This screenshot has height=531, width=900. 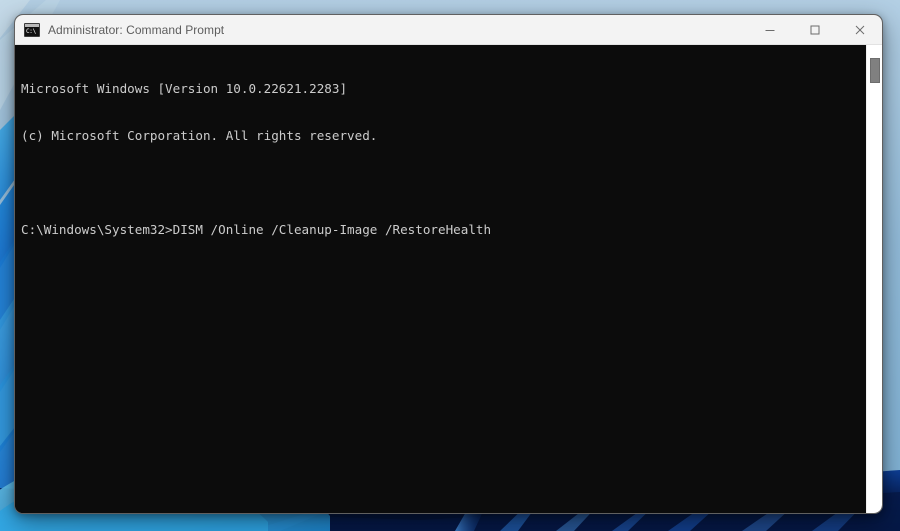 I want to click on command-prompt-icon-glyph: C:\, so click(x=31, y=31).